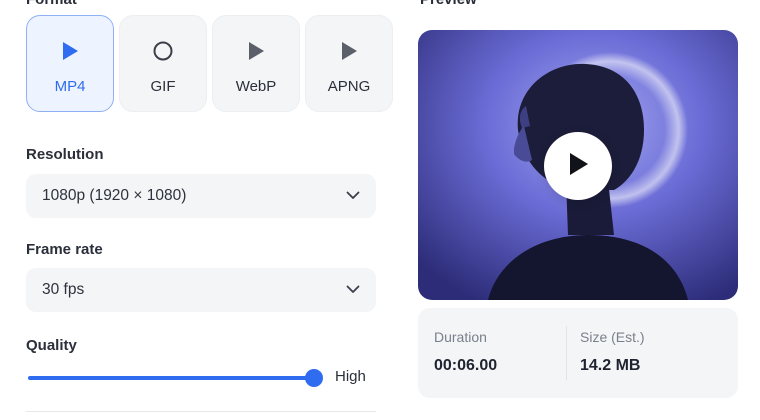 Image resolution: width=760 pixels, height=420 pixels. Describe the element at coordinates (70, 86) in the screenshot. I see `format-option-label: MP4` at that location.